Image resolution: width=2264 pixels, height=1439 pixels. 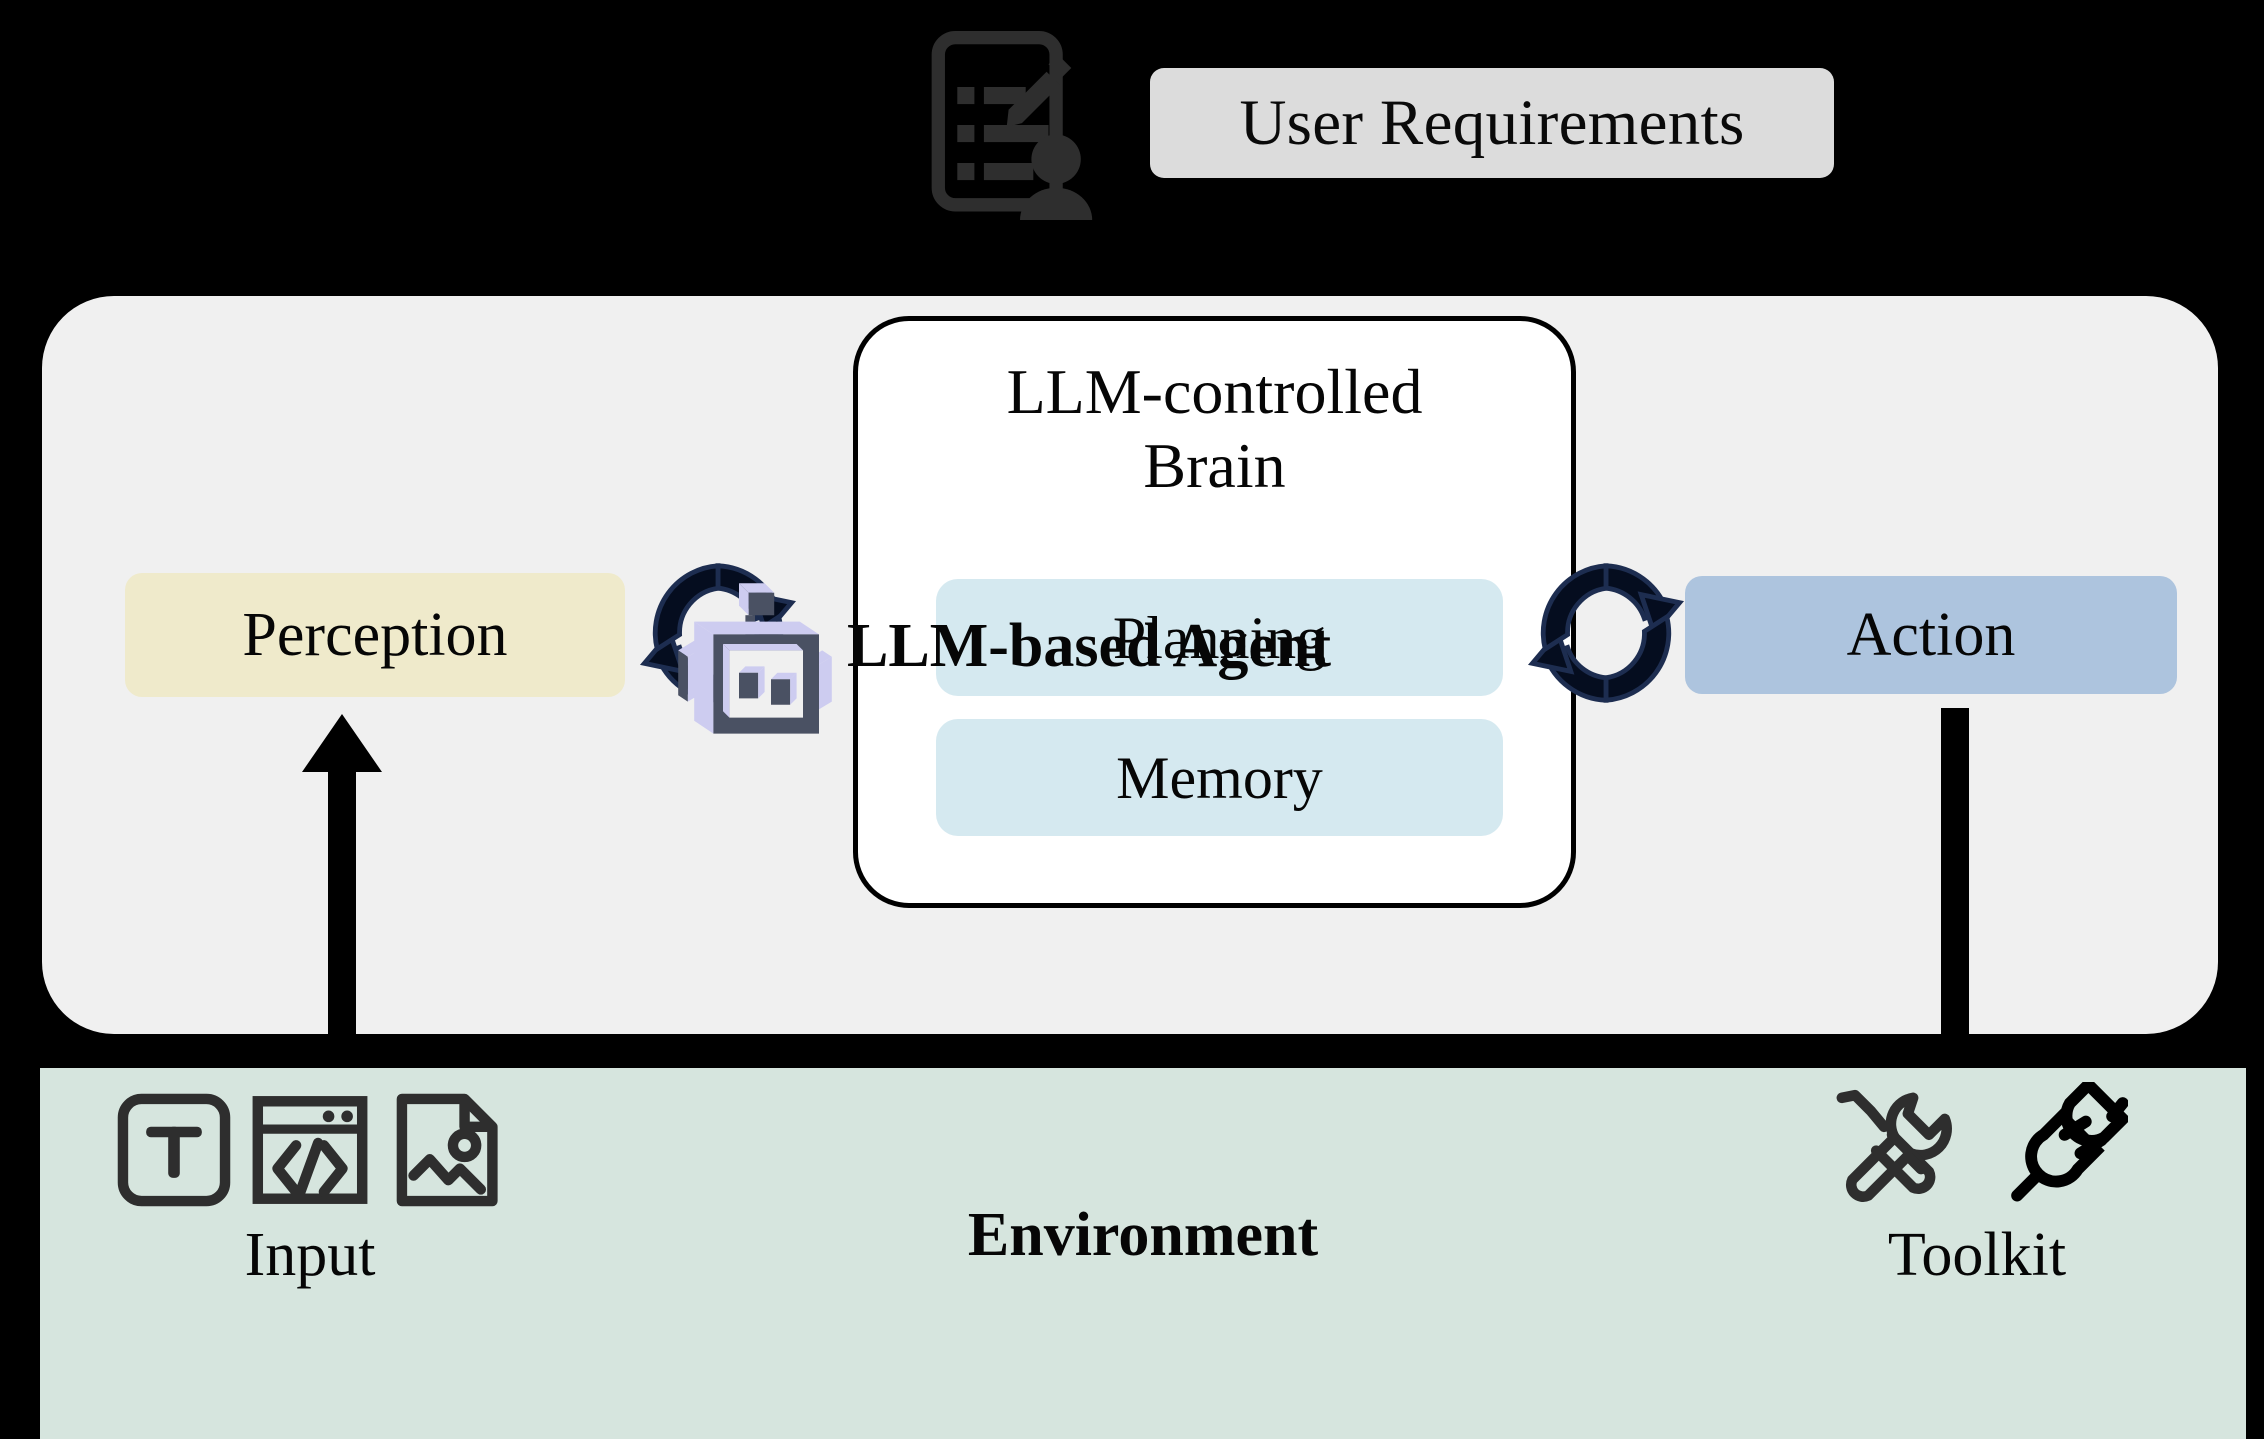 I want to click on input-icons, so click(x=310, y=1150).